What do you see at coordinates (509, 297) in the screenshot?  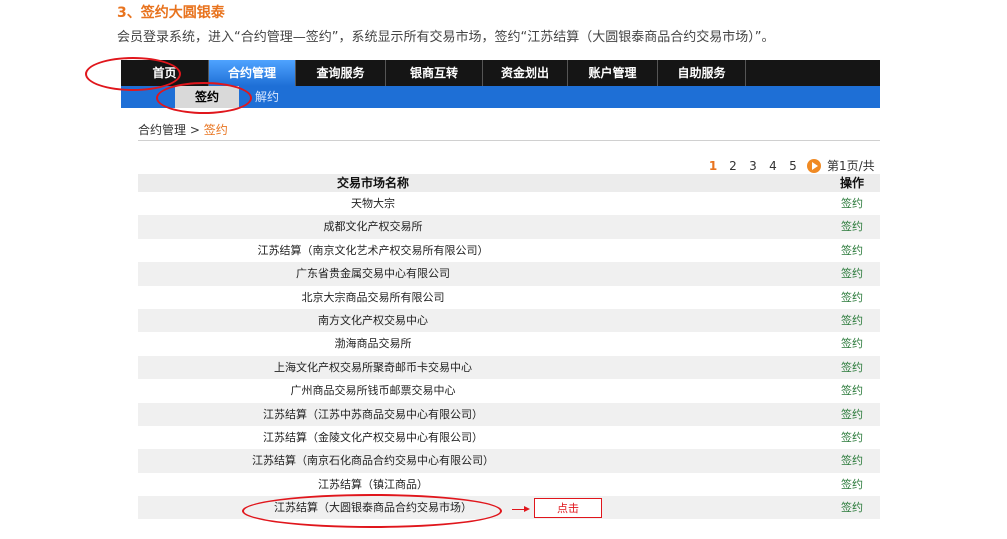 I see `table-row: 北京大宗商品交易所有限公司 签约` at bounding box center [509, 297].